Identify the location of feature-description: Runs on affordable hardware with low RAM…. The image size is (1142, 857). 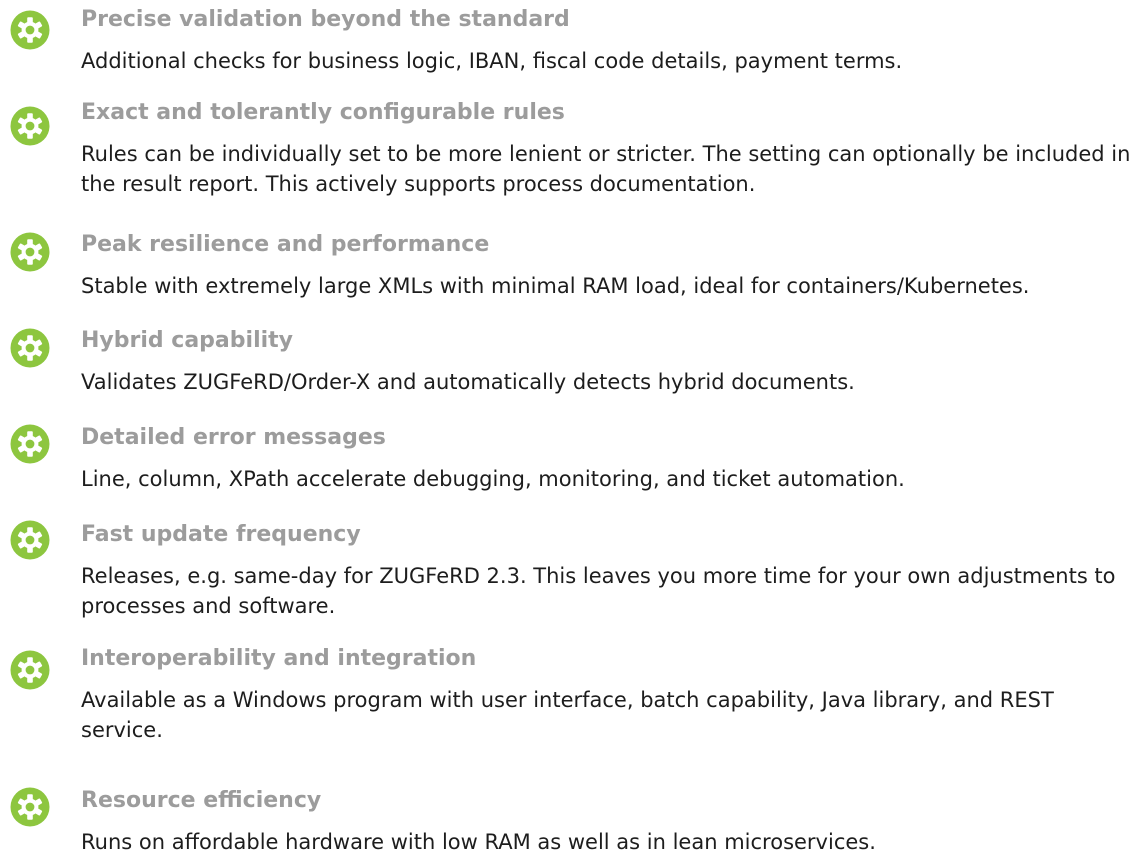
(478, 842).